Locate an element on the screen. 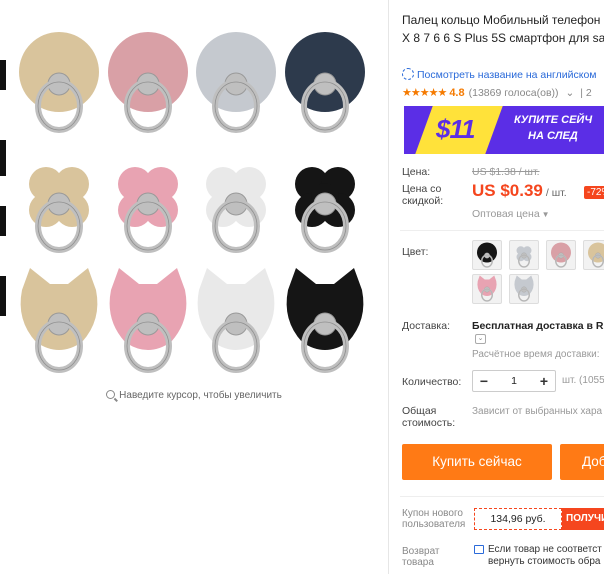 The width and height of the screenshot is (604, 574). discounted-price: US $0.39/ шт. is located at coordinates (519, 190).